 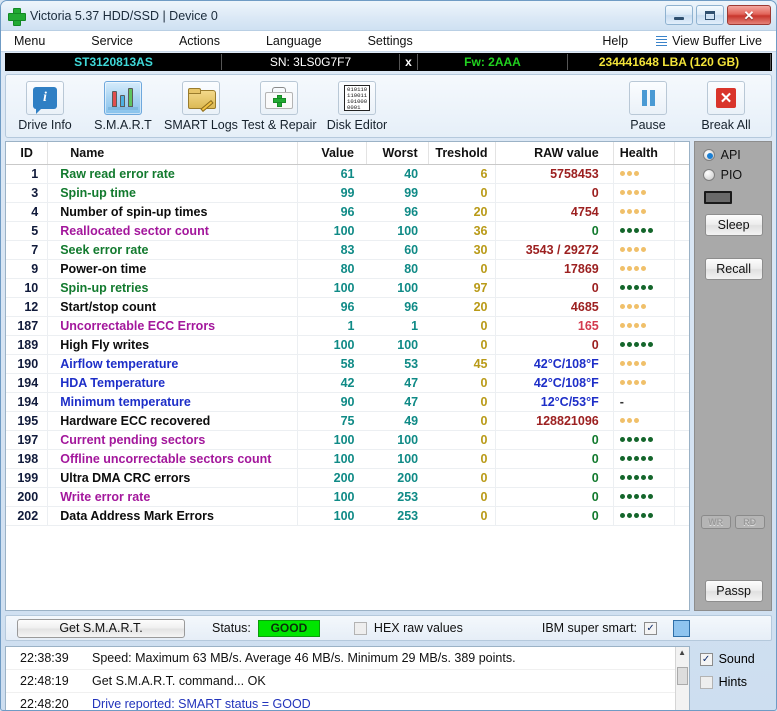 What do you see at coordinates (347, 345) in the screenshot?
I see `table-row: 189 High Fly writes 100 100 0 0` at bounding box center [347, 345].